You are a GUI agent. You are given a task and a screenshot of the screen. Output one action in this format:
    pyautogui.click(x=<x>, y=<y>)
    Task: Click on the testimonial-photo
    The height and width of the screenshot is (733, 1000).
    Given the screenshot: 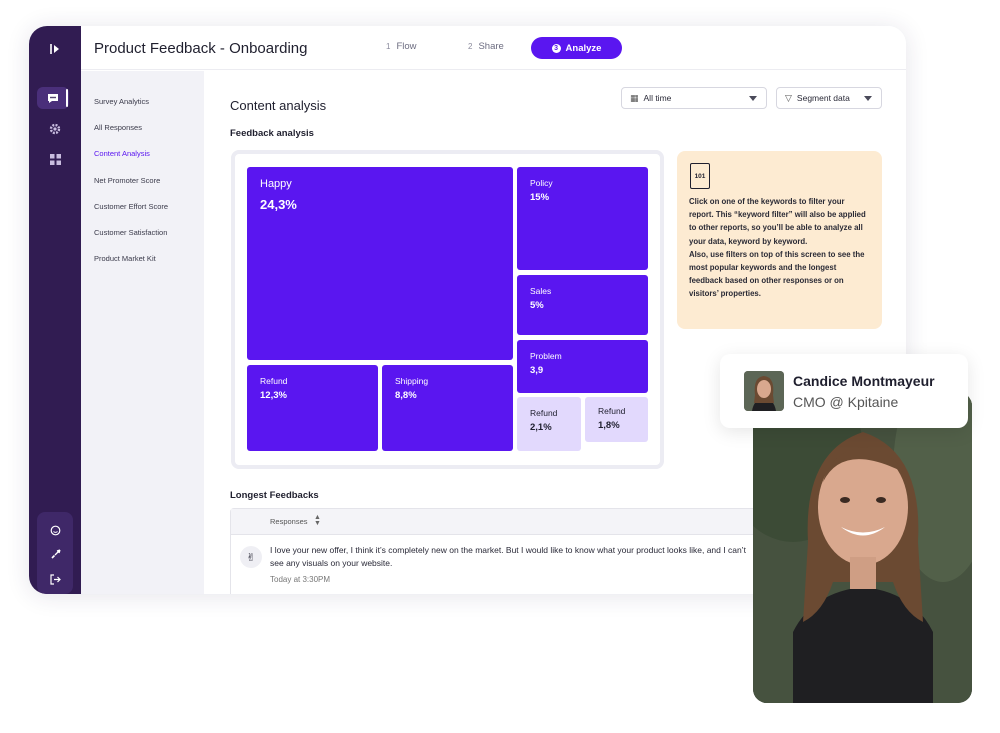 What is the action you would take?
    pyautogui.click(x=862, y=547)
    